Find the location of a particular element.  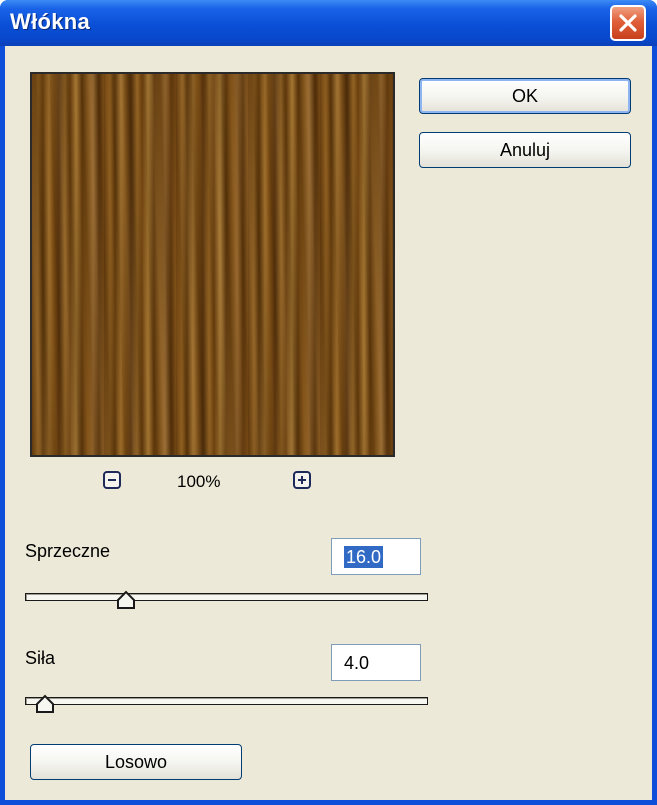

zoom-in-button is located at coordinates (302, 480).